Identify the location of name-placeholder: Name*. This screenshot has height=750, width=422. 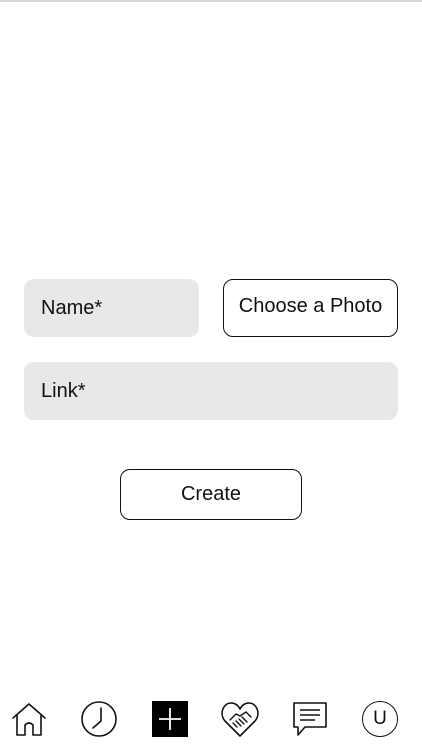
(72, 307).